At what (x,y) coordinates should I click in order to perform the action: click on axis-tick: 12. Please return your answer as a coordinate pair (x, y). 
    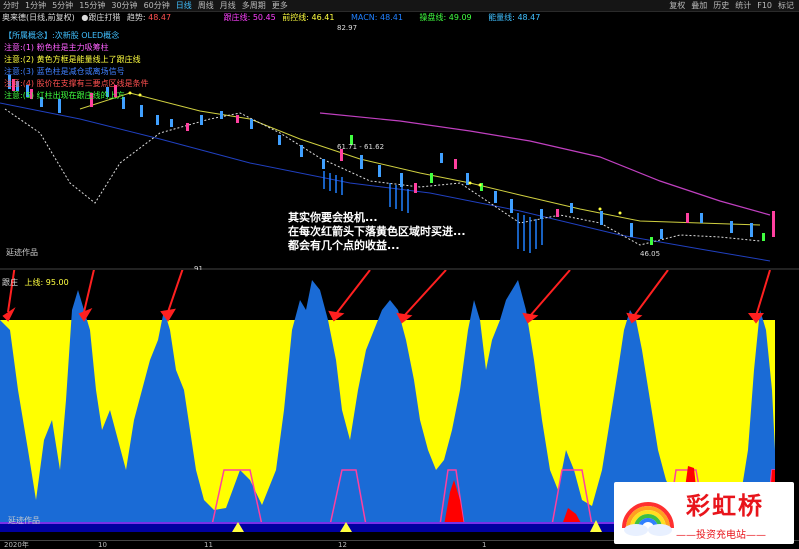
    Looking at the image, I should click on (342, 545).